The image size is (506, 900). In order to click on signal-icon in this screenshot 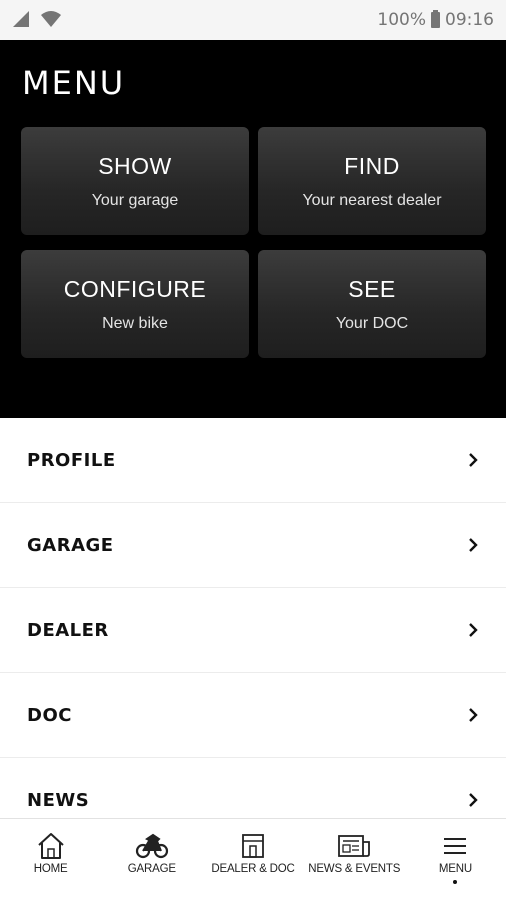, I will do `click(21, 21)`.